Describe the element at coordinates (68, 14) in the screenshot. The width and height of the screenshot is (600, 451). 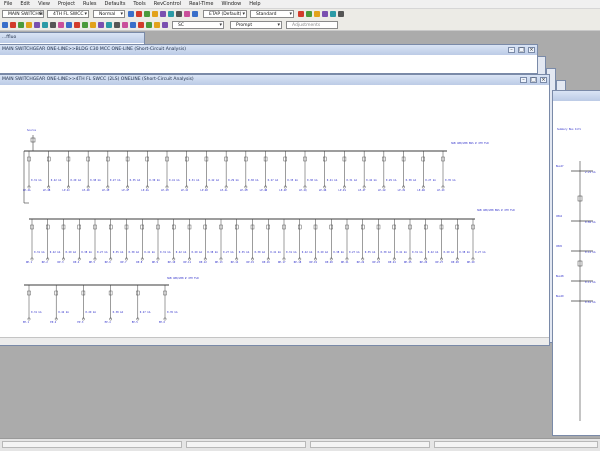
I see `oneline-select: 4TH FL SWCC` at that location.